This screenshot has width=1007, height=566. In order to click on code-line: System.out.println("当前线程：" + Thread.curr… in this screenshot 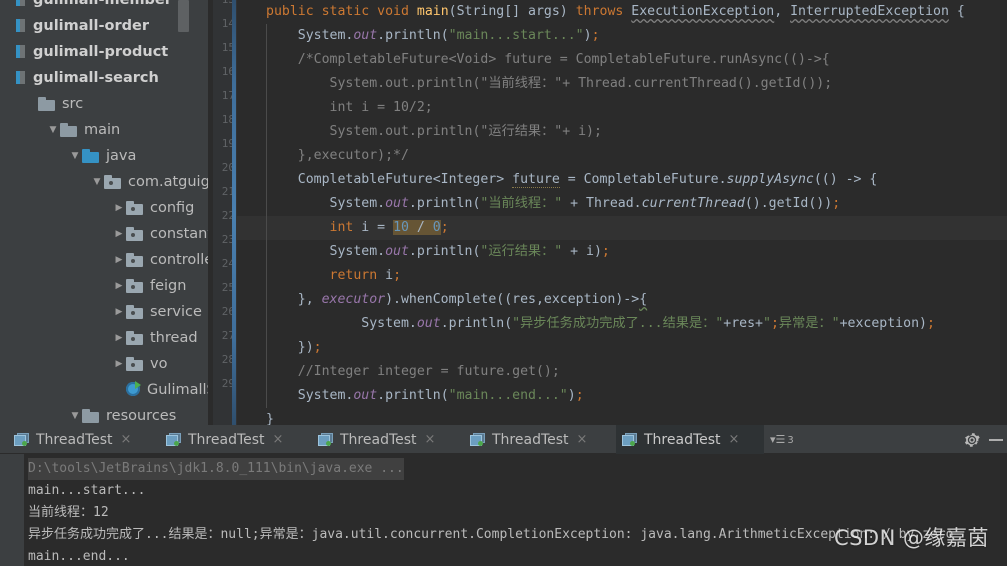, I will do `click(622, 204)`.